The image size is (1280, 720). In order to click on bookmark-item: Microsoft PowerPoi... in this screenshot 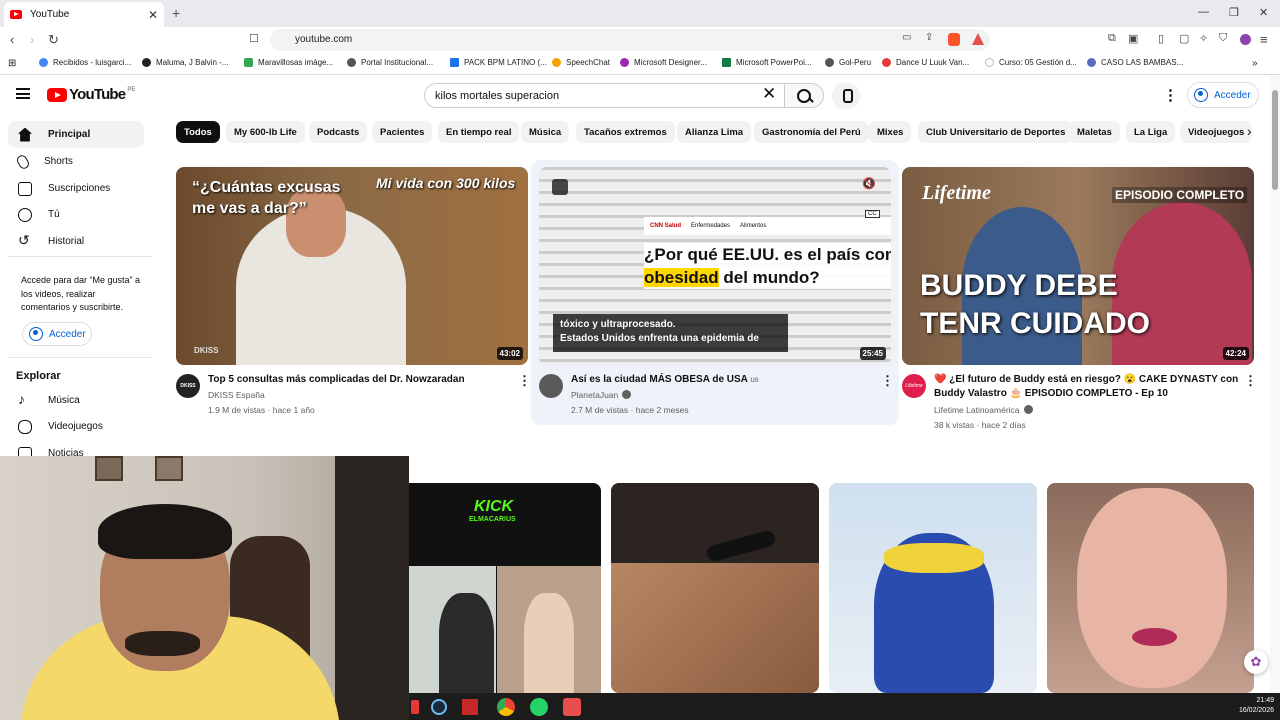, I will do `click(767, 62)`.